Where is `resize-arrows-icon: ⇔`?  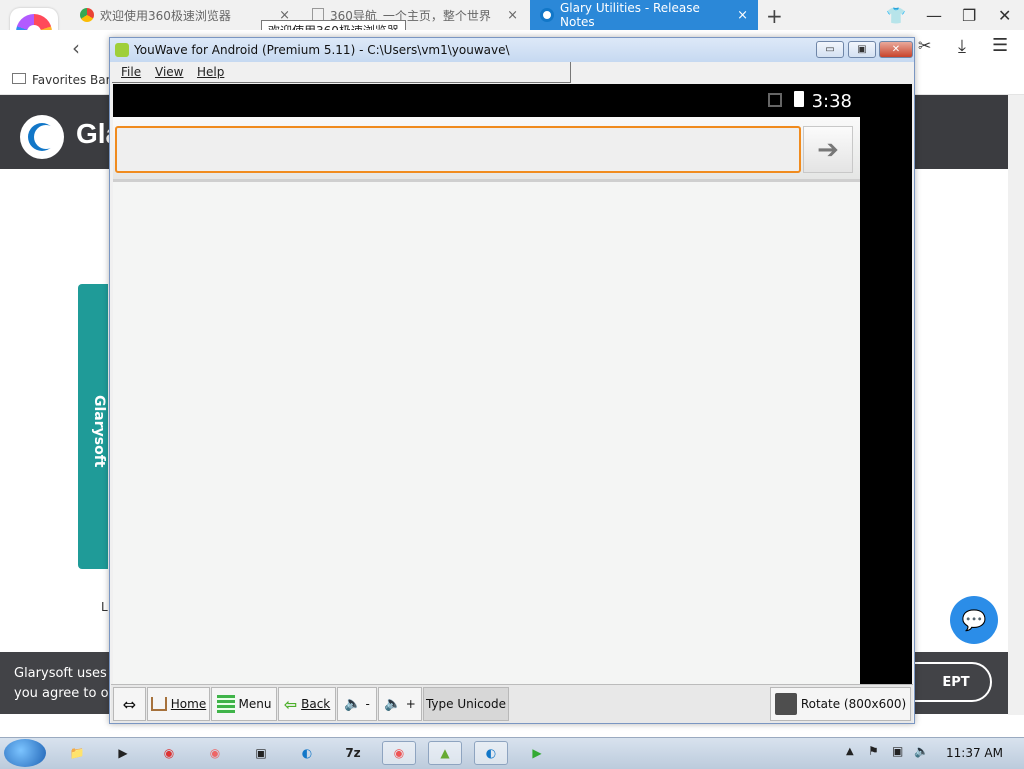
resize-arrows-icon: ⇔ is located at coordinates (129, 704).